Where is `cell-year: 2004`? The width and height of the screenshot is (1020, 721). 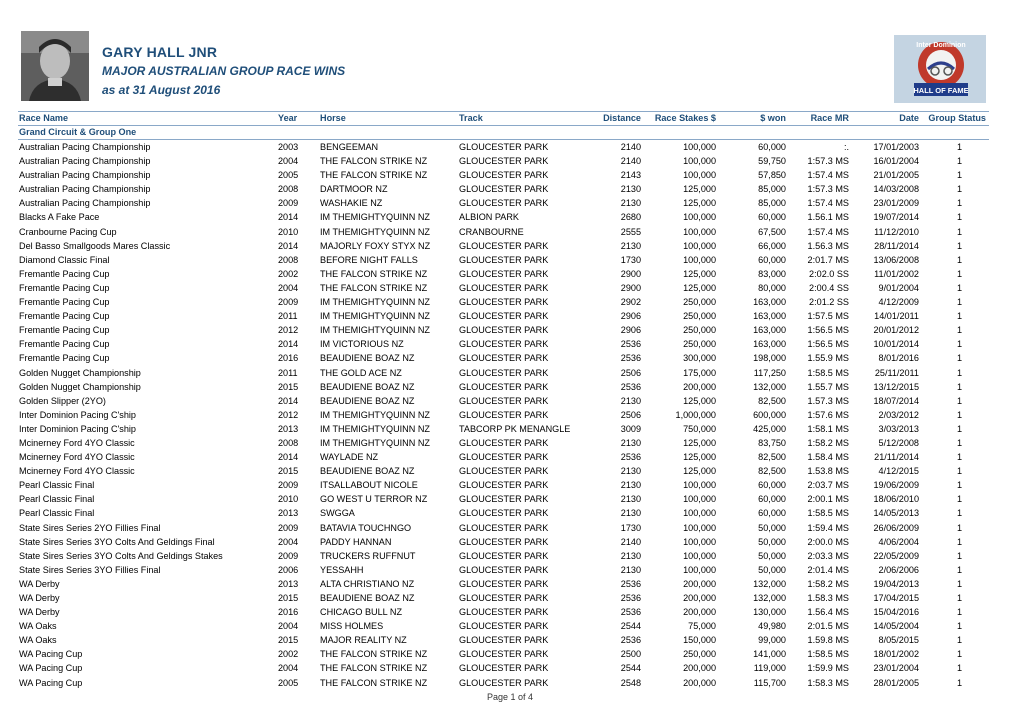
cell-year: 2004 is located at coordinates (288, 287).